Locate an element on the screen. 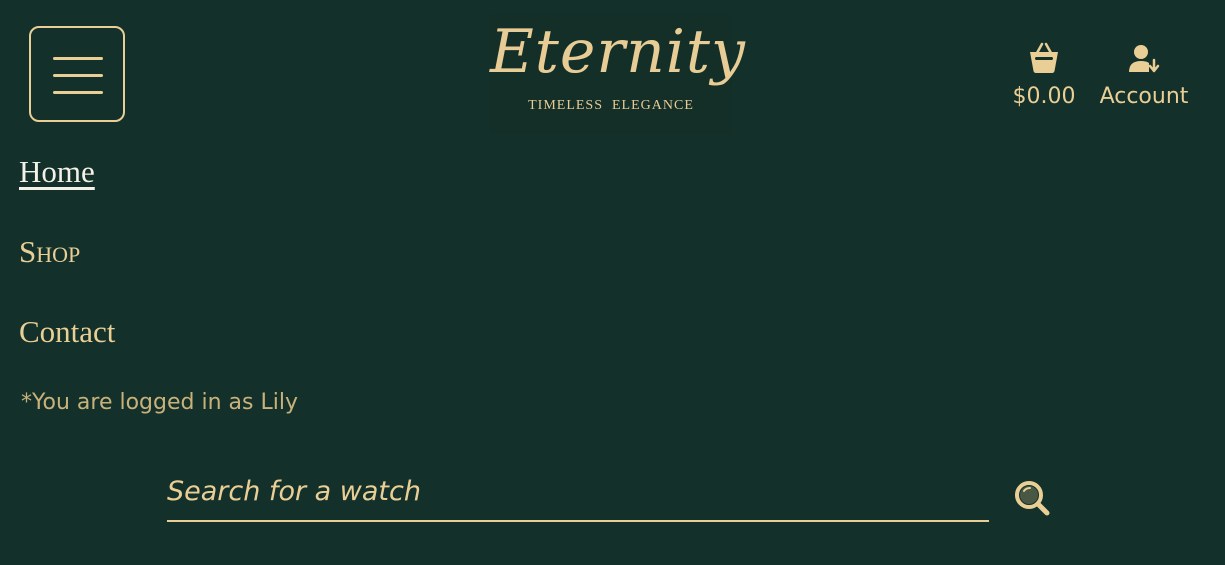 The image size is (1225, 565). shopping-basket-icon is located at coordinates (1044, 57).